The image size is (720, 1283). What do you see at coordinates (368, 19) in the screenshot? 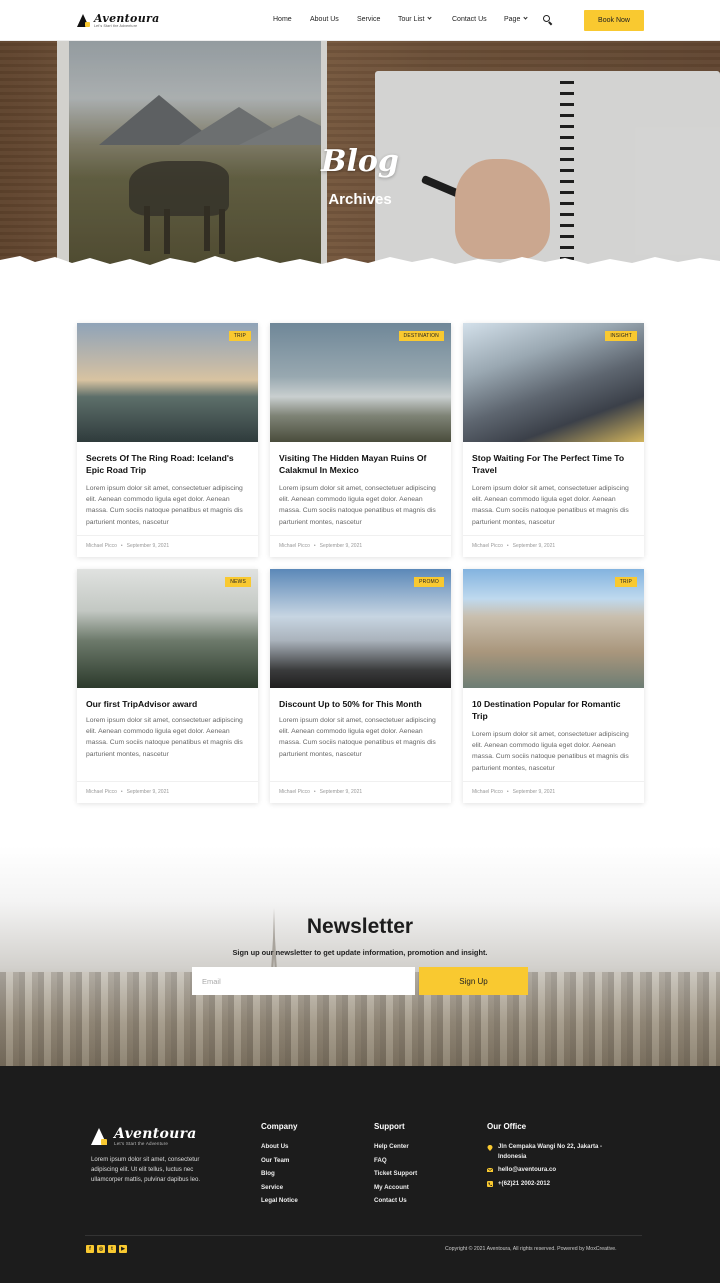
I see `nav-service: Service` at bounding box center [368, 19].